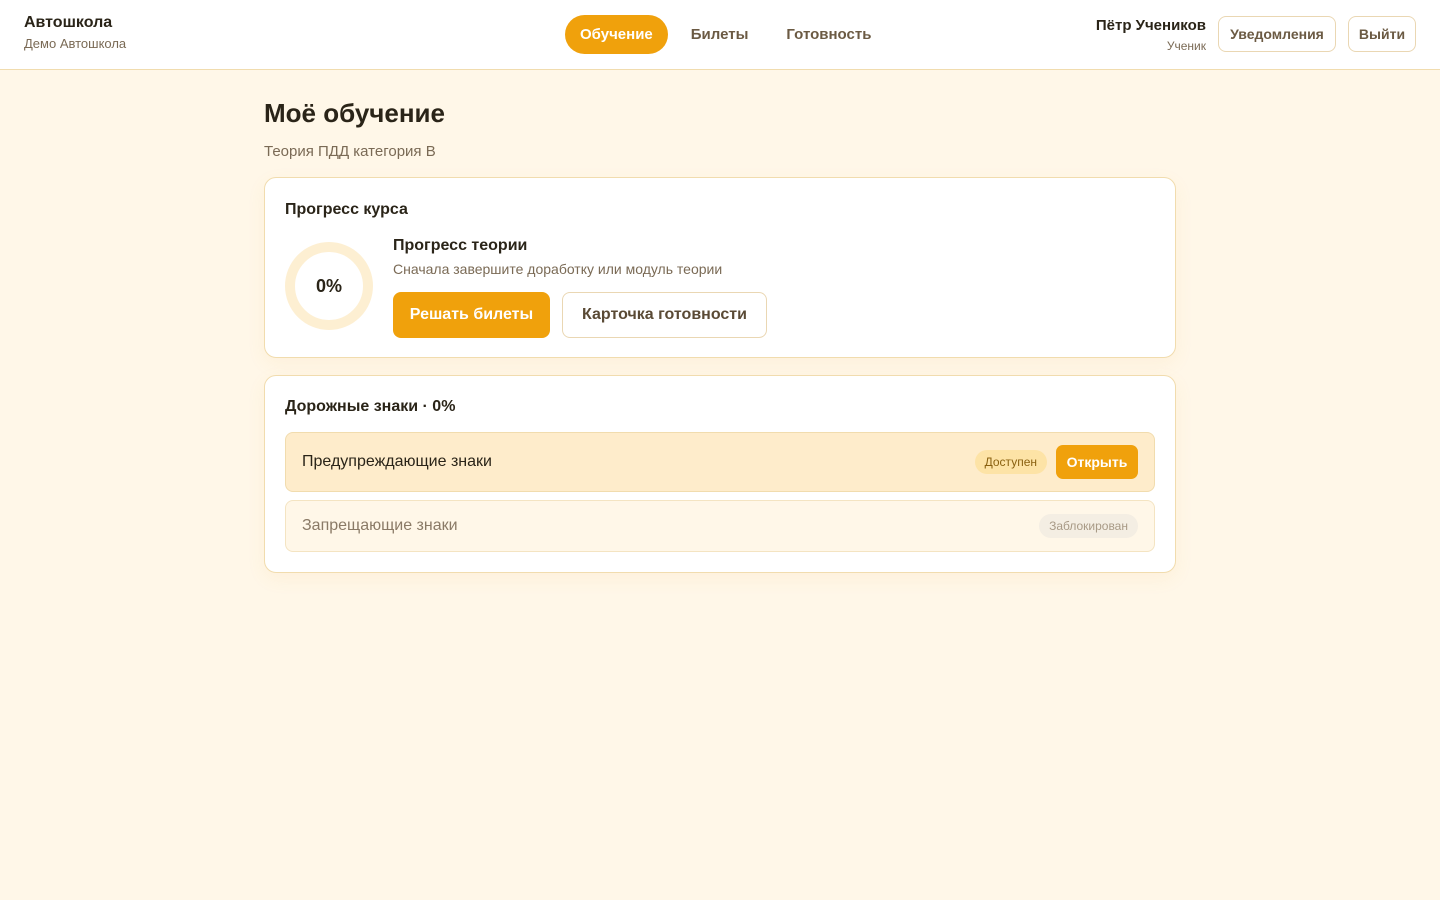 The width and height of the screenshot is (1440, 900). I want to click on status-badge: Доступен, so click(1010, 462).